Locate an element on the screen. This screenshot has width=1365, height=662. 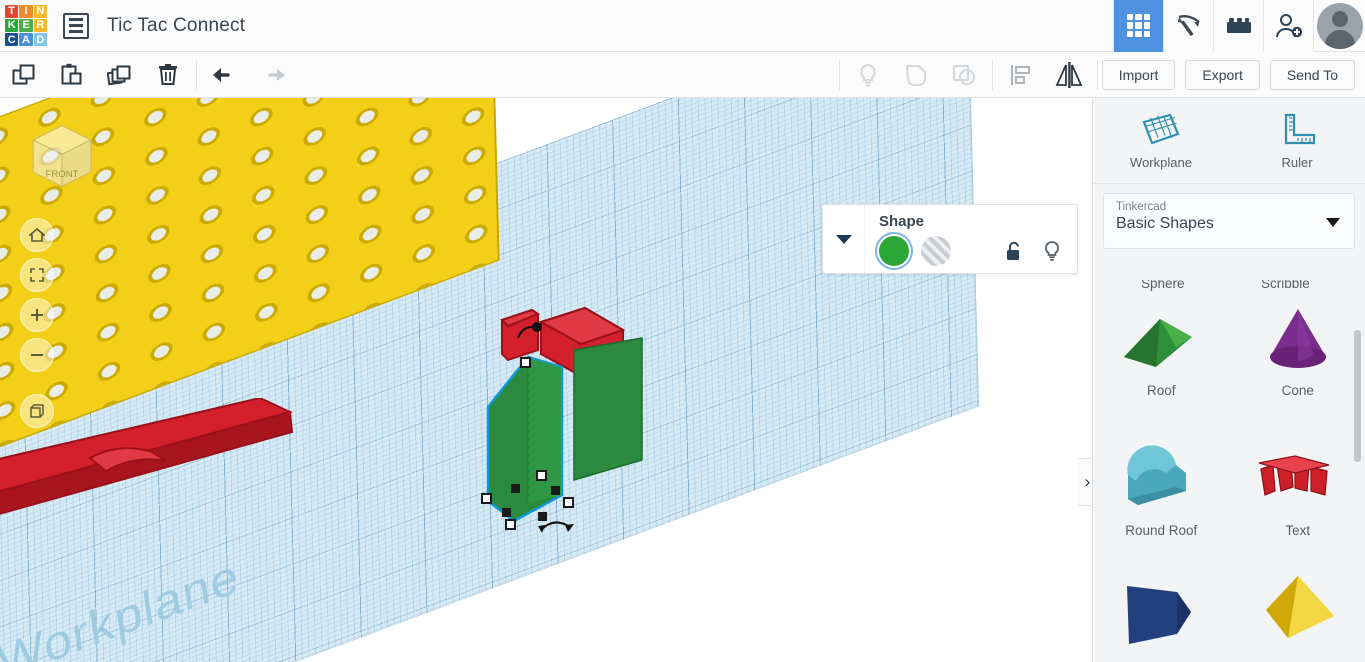
export-button: Export is located at coordinates (1222, 74).